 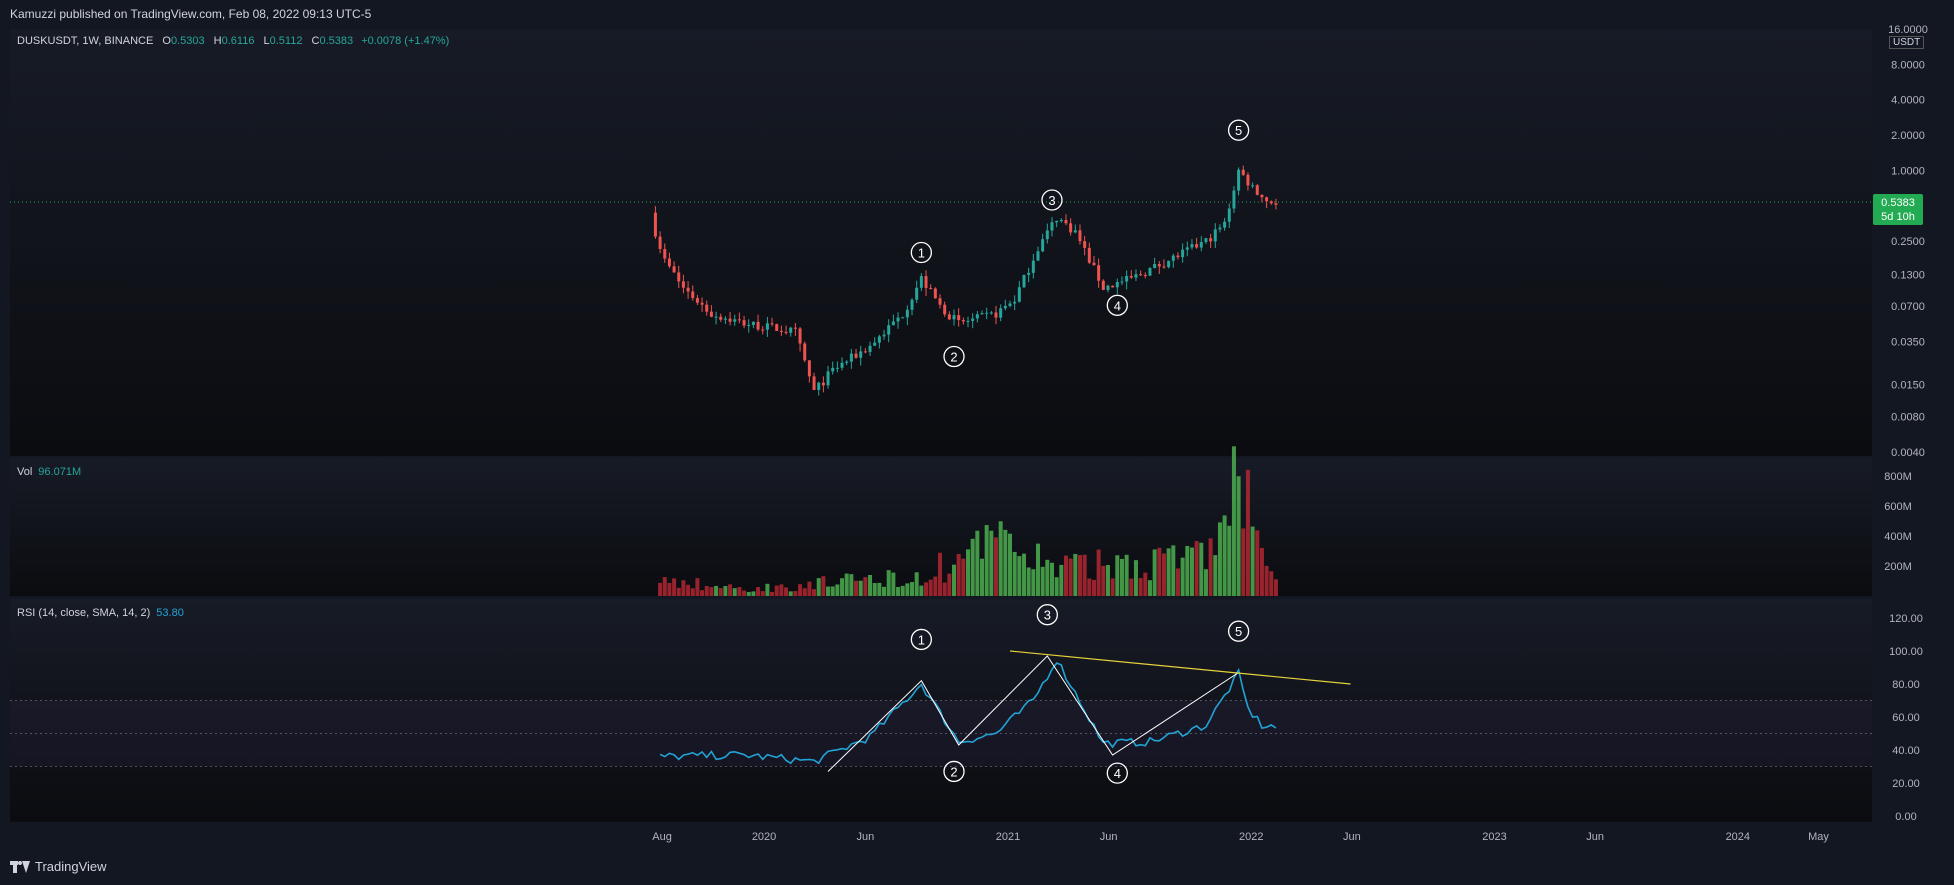 What do you see at coordinates (1906, 652) in the screenshot?
I see `rsi-axis-tick: 100.00` at bounding box center [1906, 652].